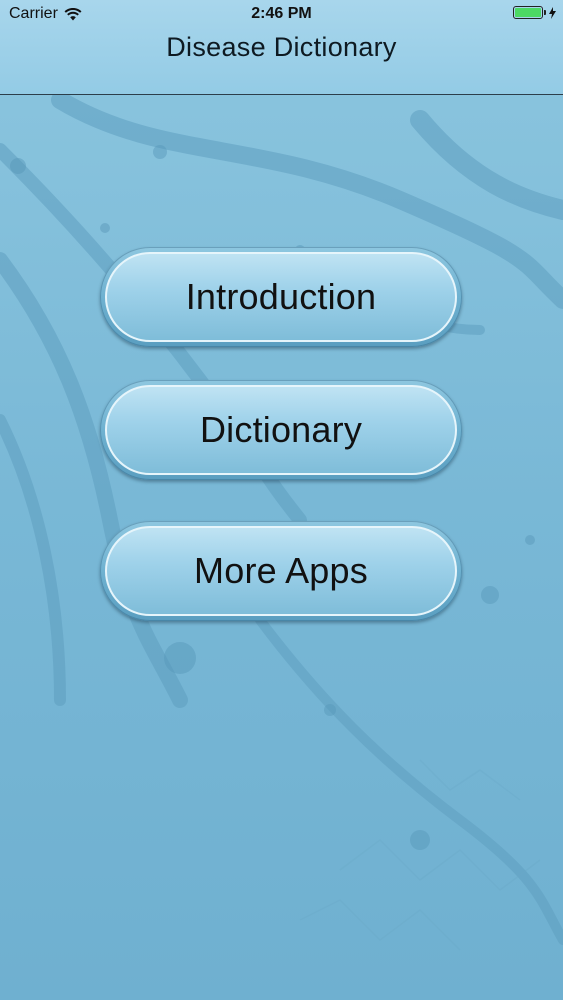 Image resolution: width=563 pixels, height=1000 pixels. What do you see at coordinates (552, 12) in the screenshot?
I see `bolt-icon` at bounding box center [552, 12].